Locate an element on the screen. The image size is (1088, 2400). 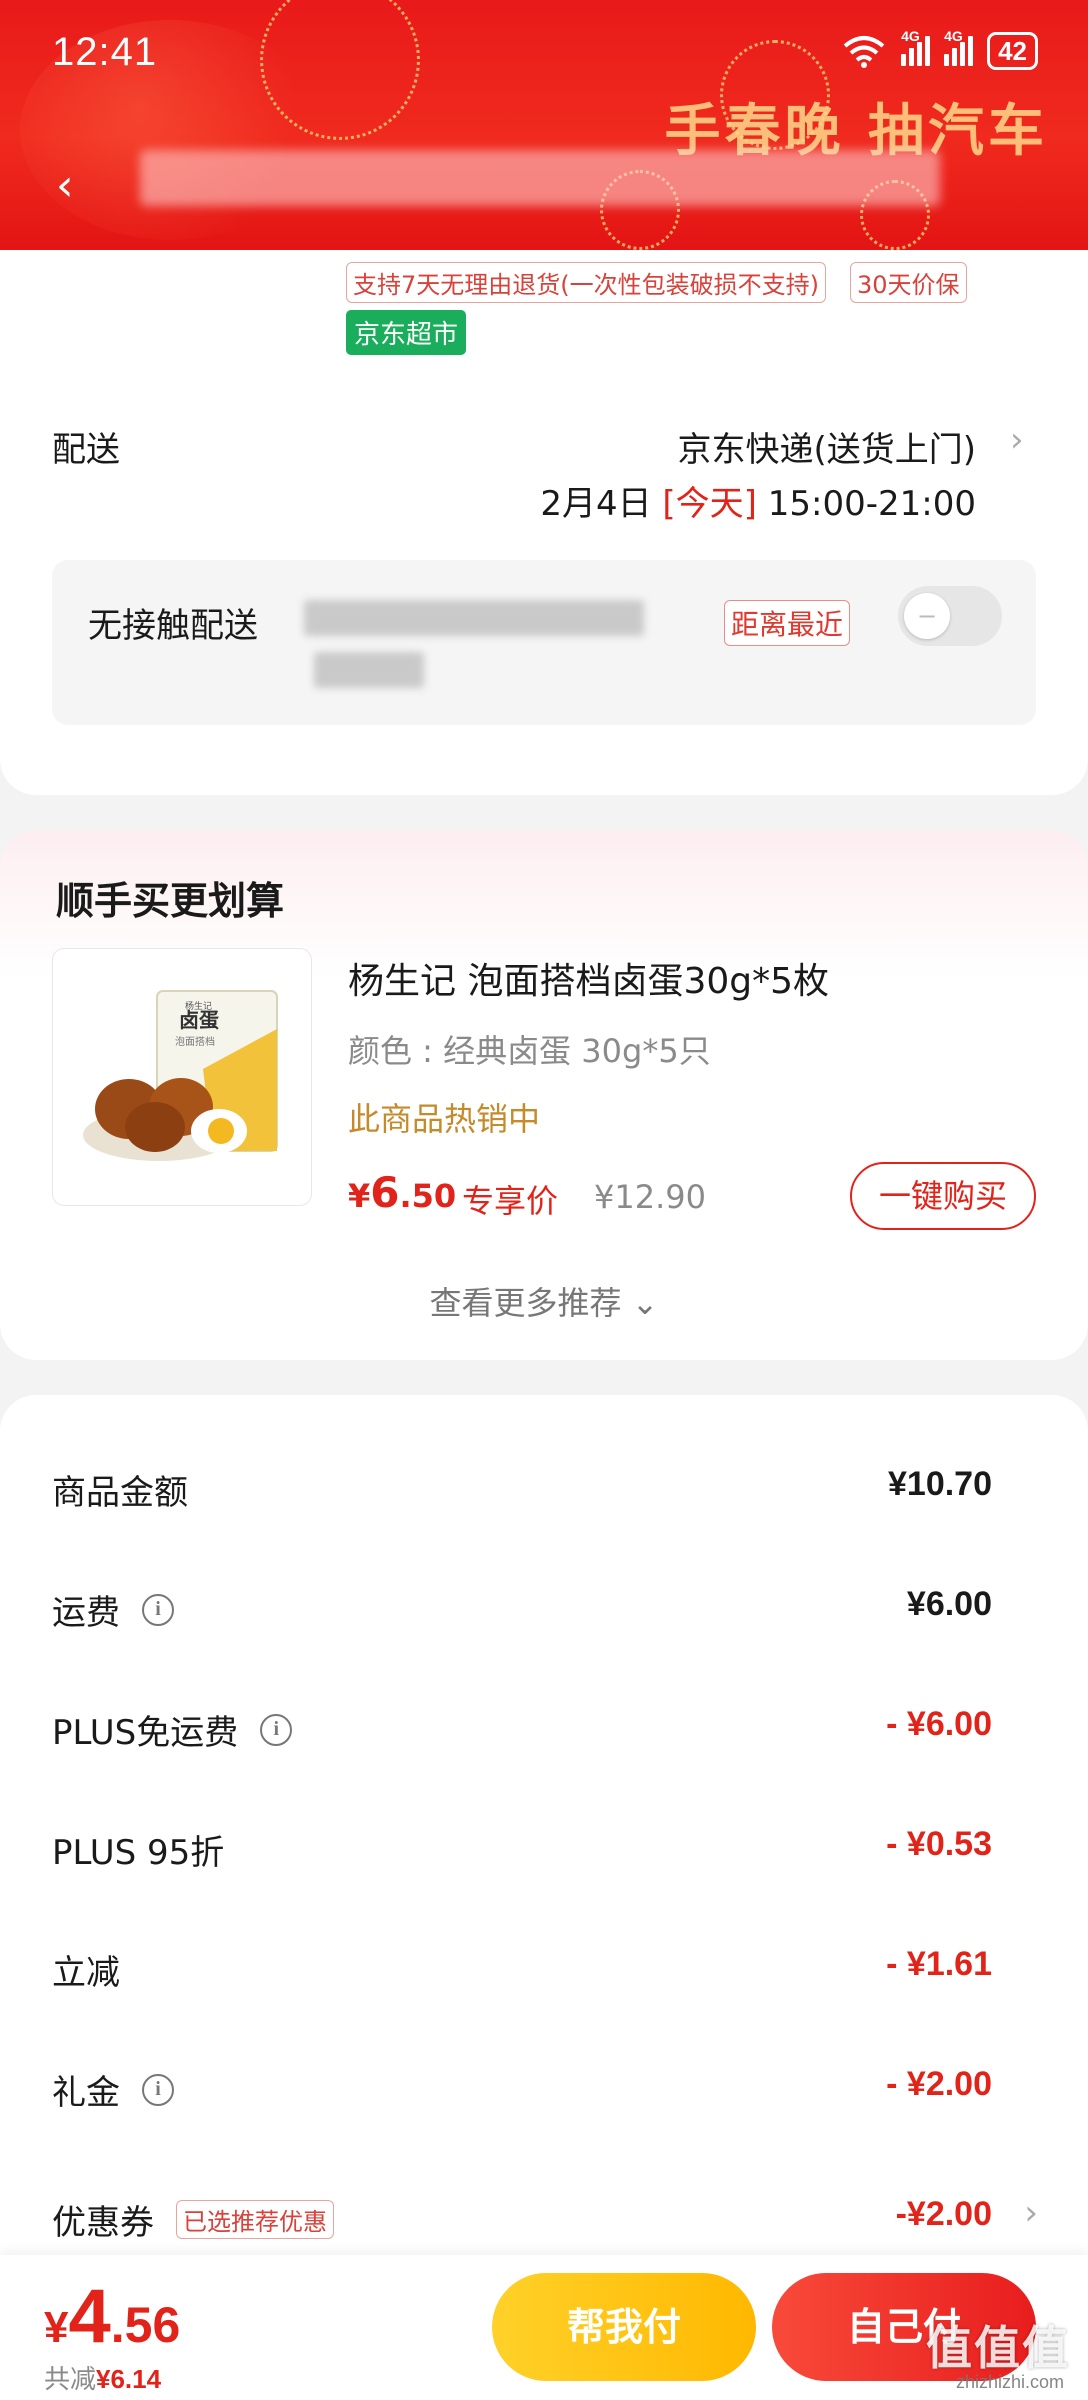
product-price: ¥6.50 is located at coordinates (402, 1192).